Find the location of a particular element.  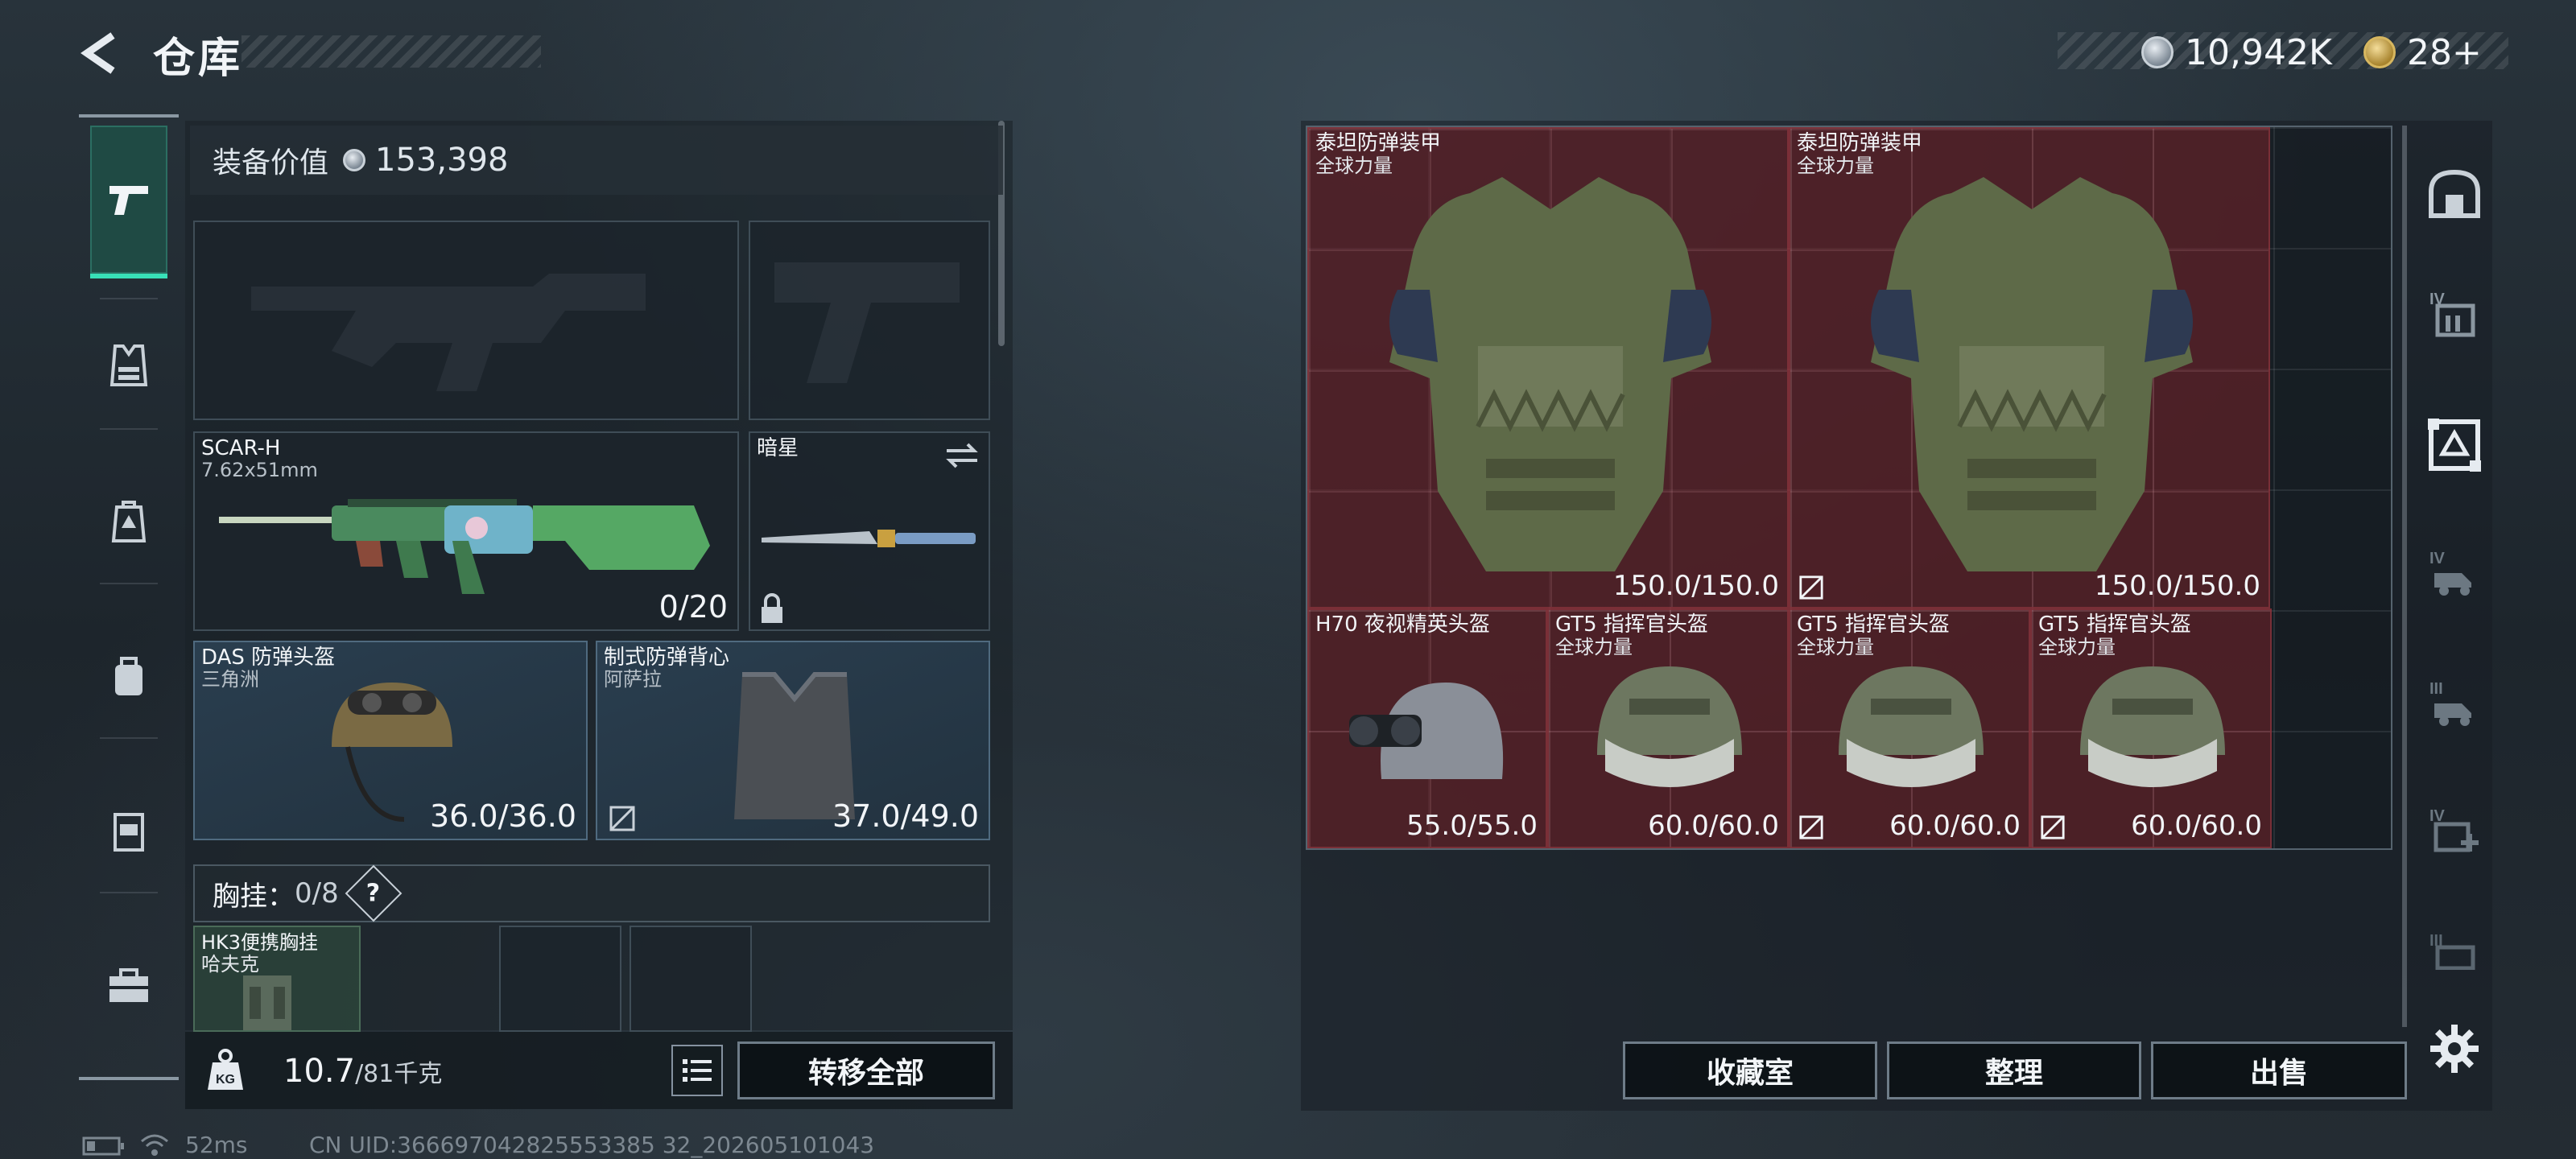

sort-button: 整理 is located at coordinates (2014, 1070).